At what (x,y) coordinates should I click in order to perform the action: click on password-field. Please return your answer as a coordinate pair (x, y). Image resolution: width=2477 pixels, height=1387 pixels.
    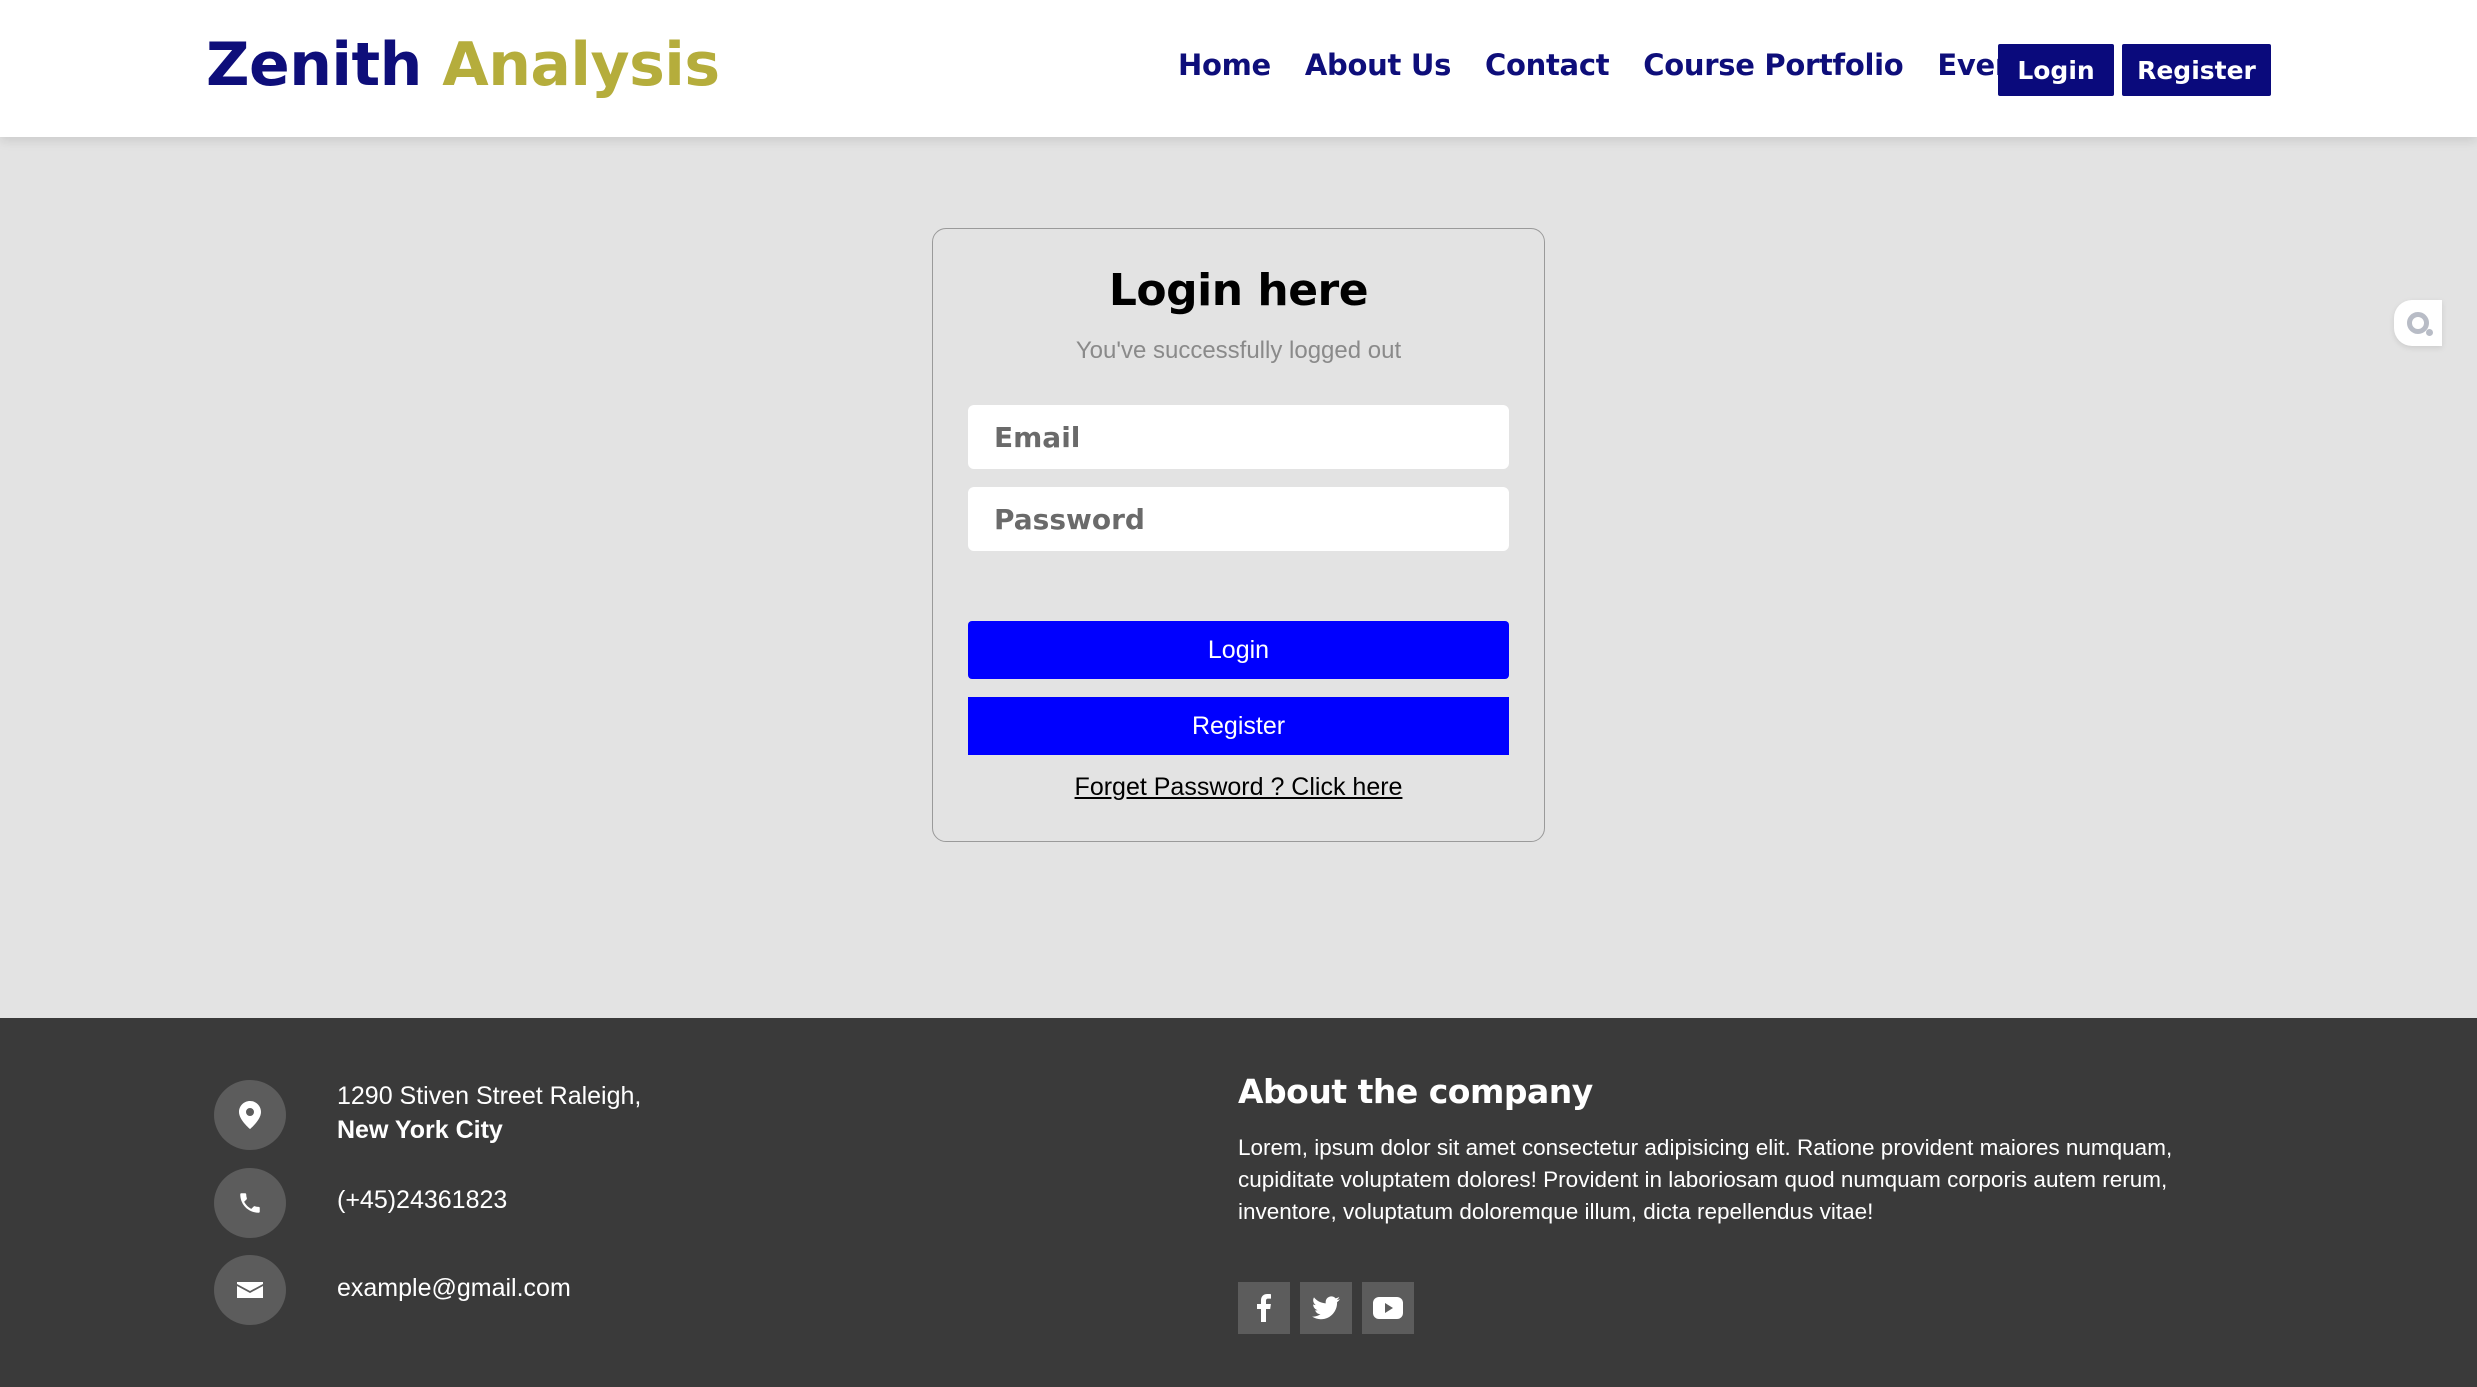
    Looking at the image, I should click on (1238, 519).